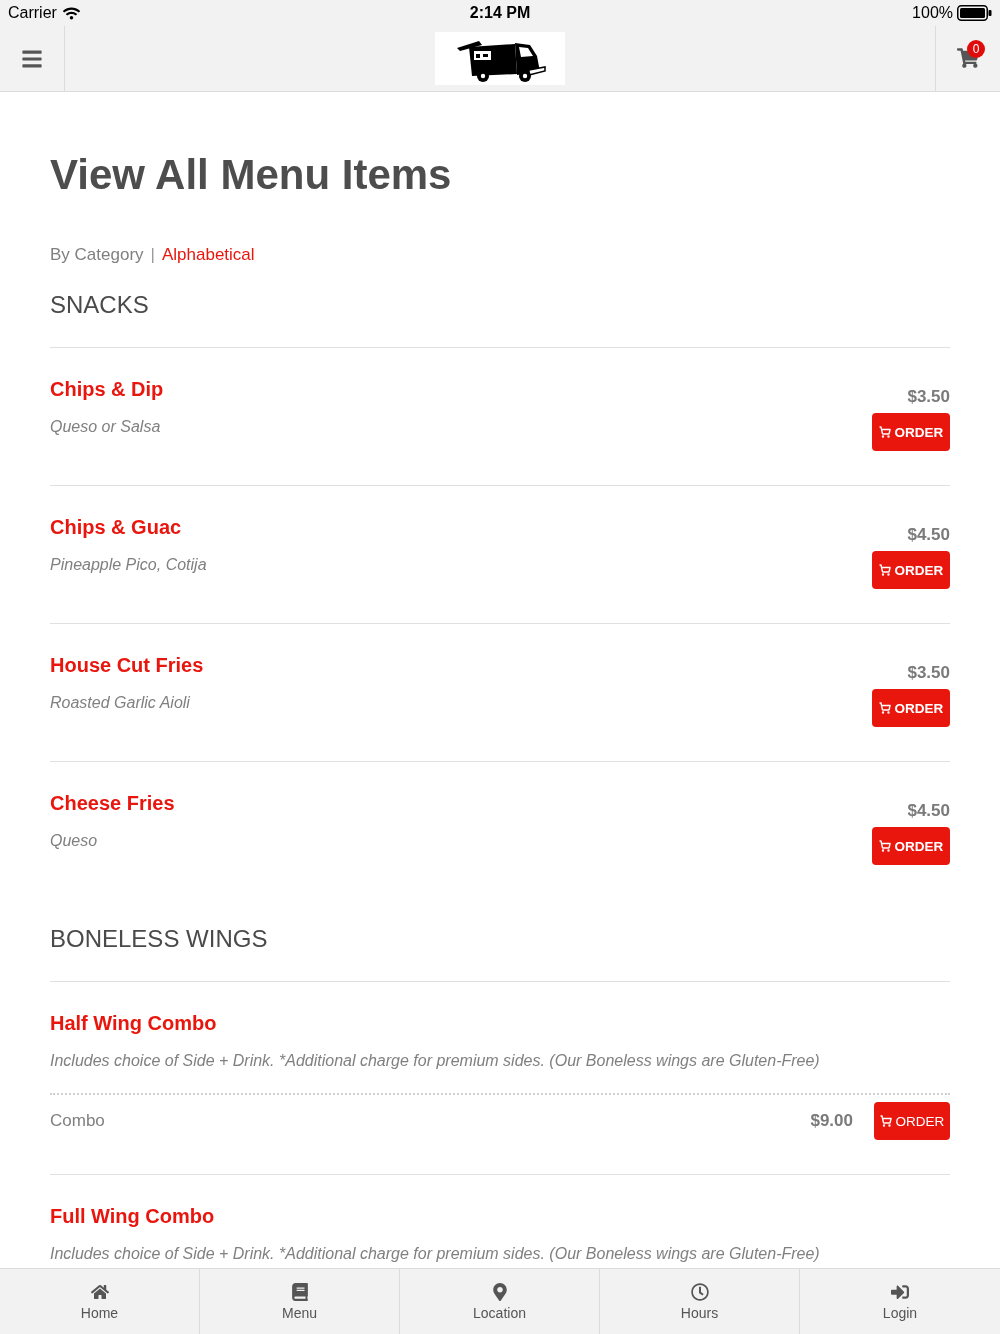 The width and height of the screenshot is (1000, 1334). Describe the element at coordinates (105, 427) in the screenshot. I see `item-description: Queso or Salsa` at that location.